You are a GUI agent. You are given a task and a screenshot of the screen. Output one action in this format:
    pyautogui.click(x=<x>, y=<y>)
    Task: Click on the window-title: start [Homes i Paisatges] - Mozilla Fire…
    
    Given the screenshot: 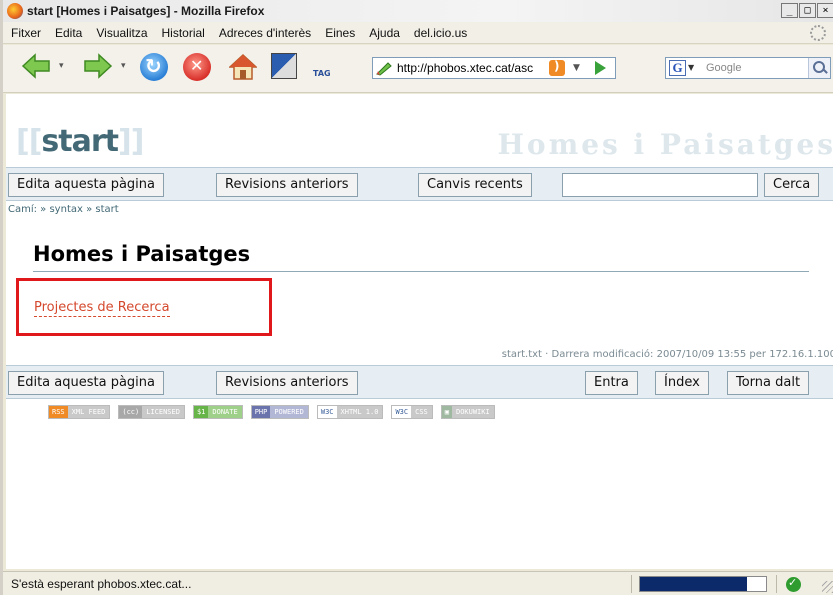 What is the action you would take?
    pyautogui.click(x=146, y=11)
    